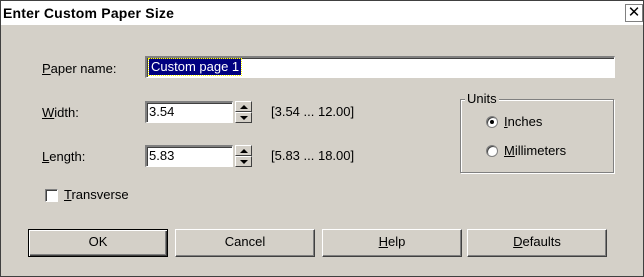 The width and height of the screenshot is (644, 277). I want to click on length-spinner, so click(243, 156).